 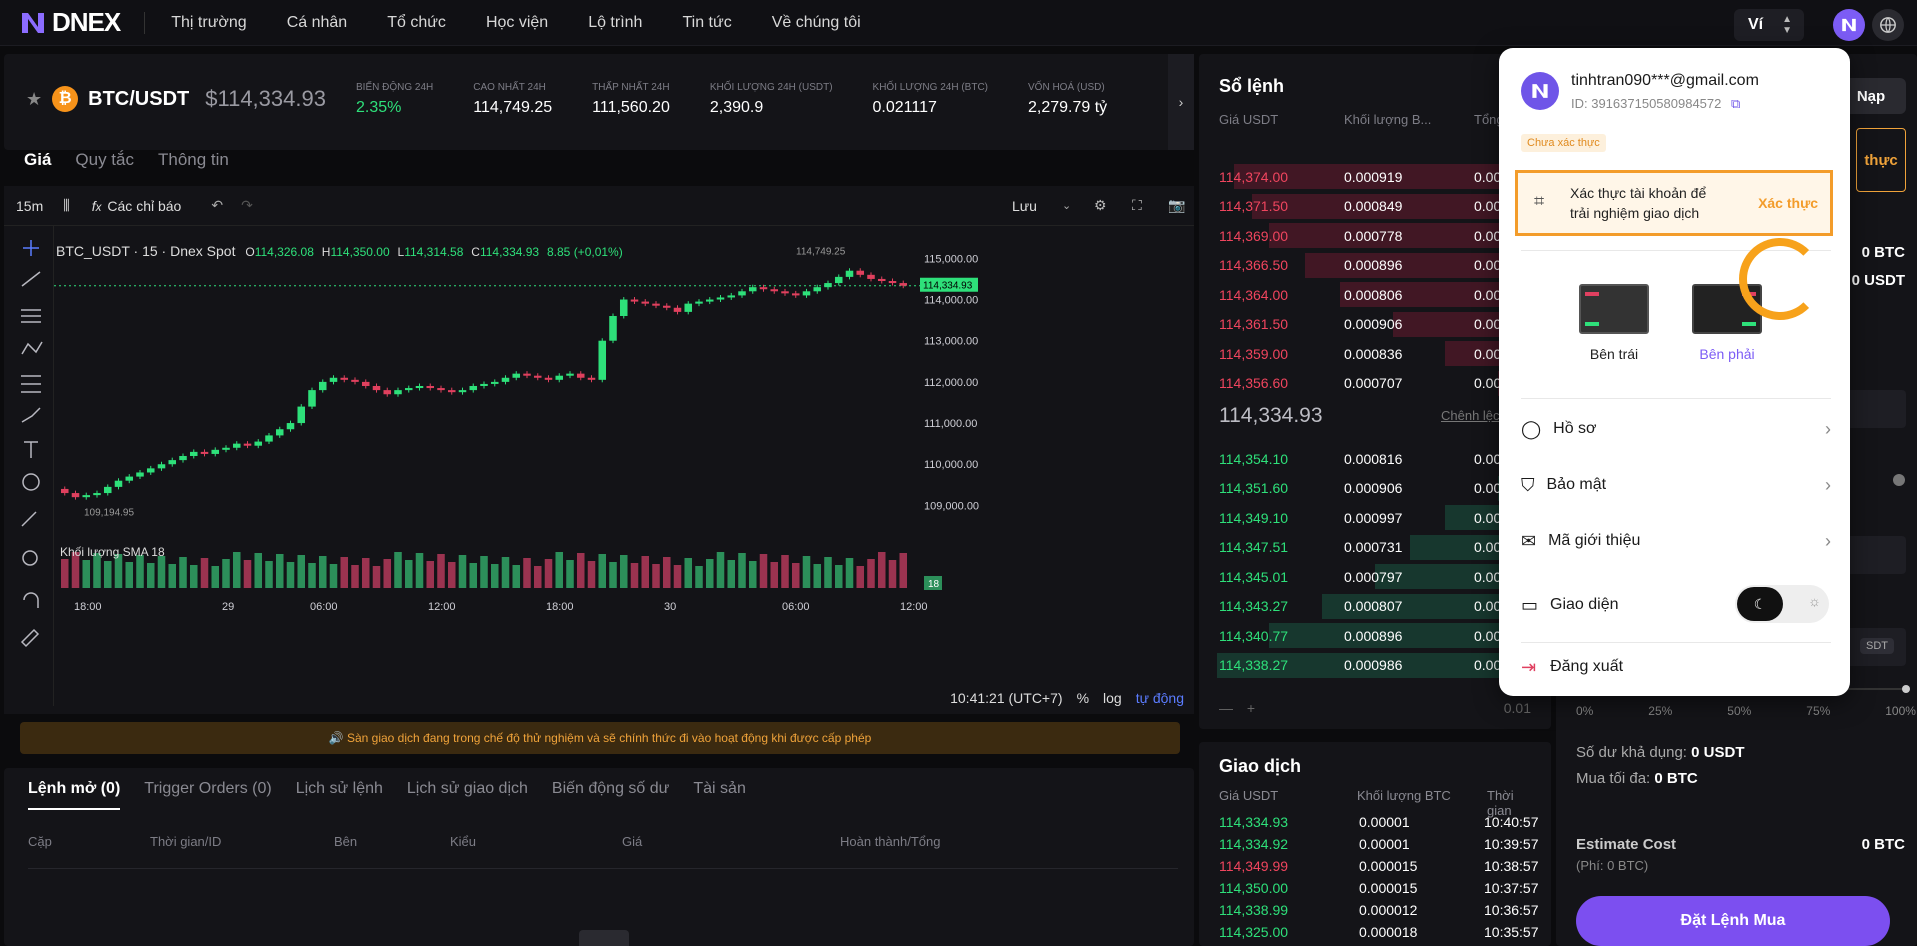 I want to click on favorite-star-icon: ★, so click(x=34, y=99).